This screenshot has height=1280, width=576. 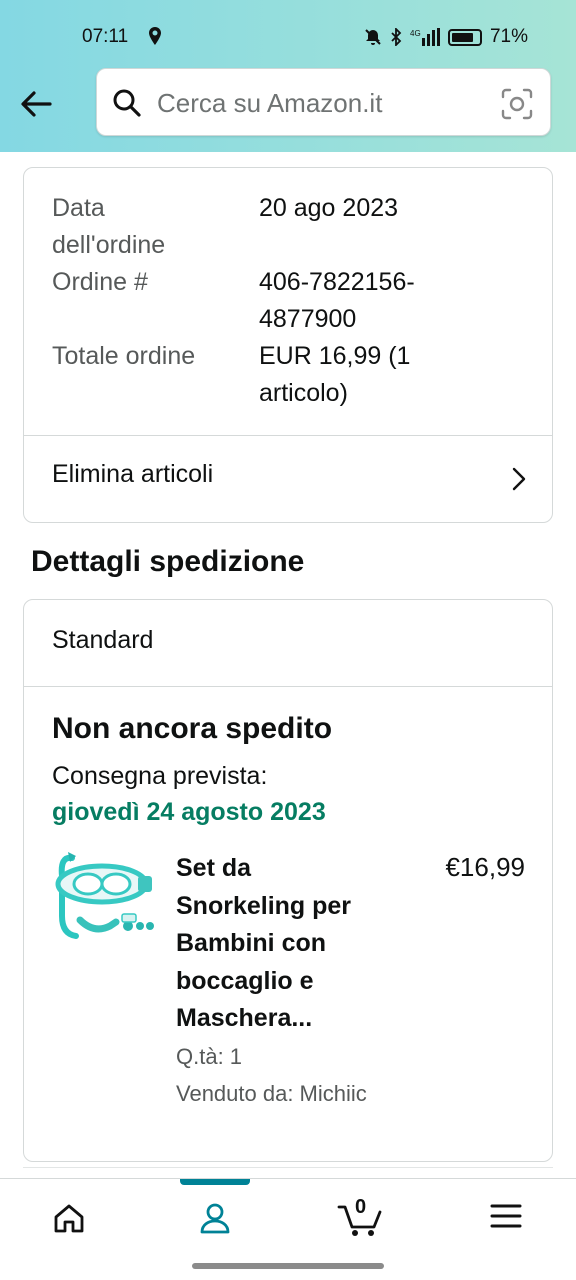 I want to click on order-number-value: 406-7822156- 4877900, so click(x=337, y=300).